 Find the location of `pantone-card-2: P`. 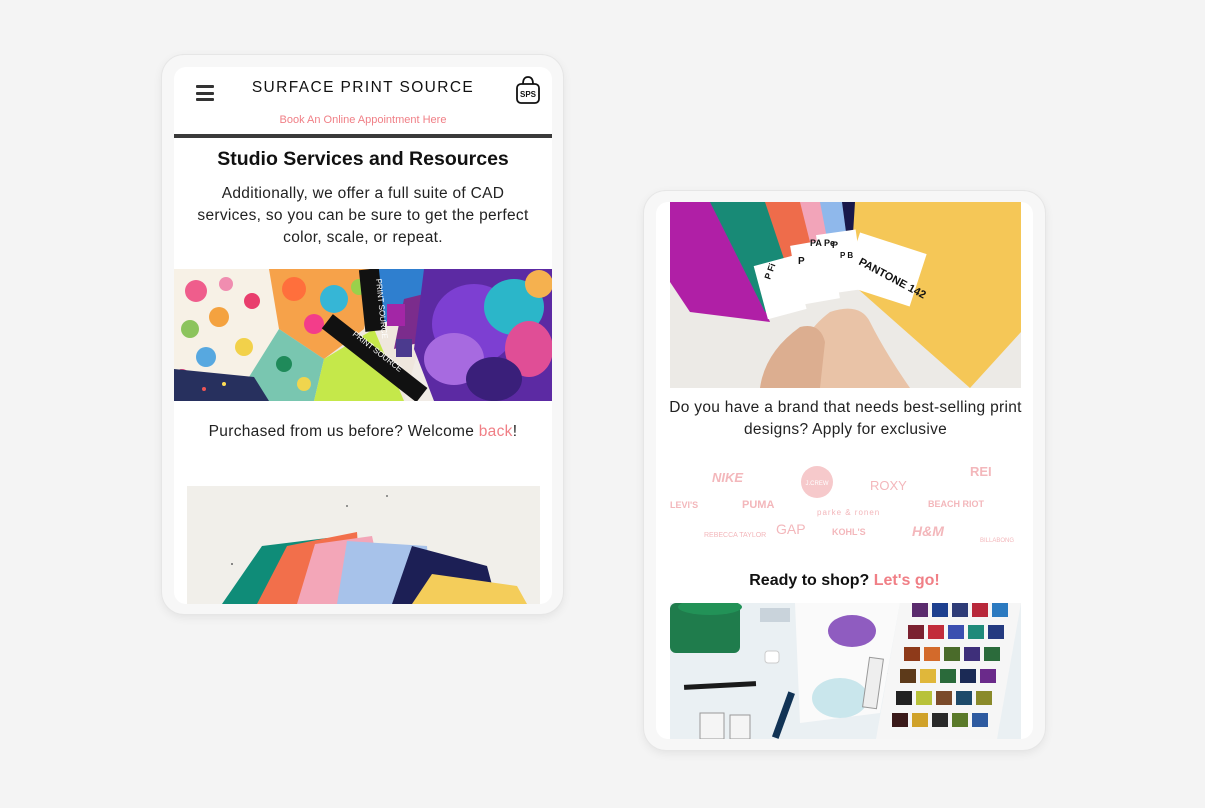

pantone-card-2: P is located at coordinates (801, 261).